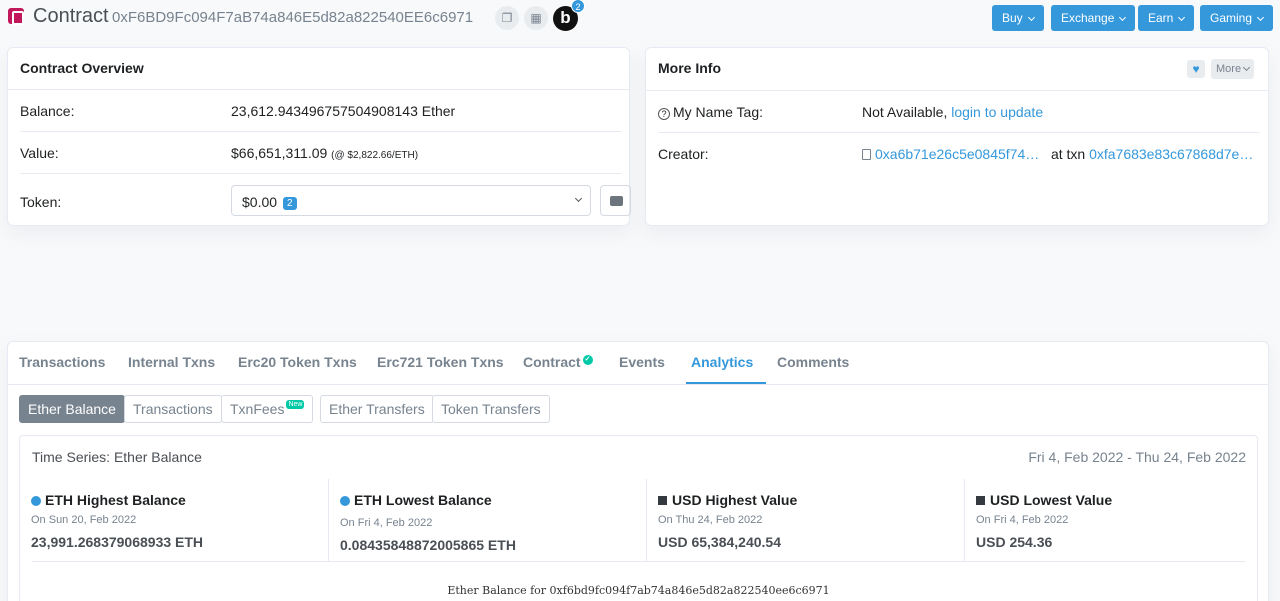  What do you see at coordinates (1014, 542) in the screenshot?
I see `stat-value: USD 254.36` at bounding box center [1014, 542].